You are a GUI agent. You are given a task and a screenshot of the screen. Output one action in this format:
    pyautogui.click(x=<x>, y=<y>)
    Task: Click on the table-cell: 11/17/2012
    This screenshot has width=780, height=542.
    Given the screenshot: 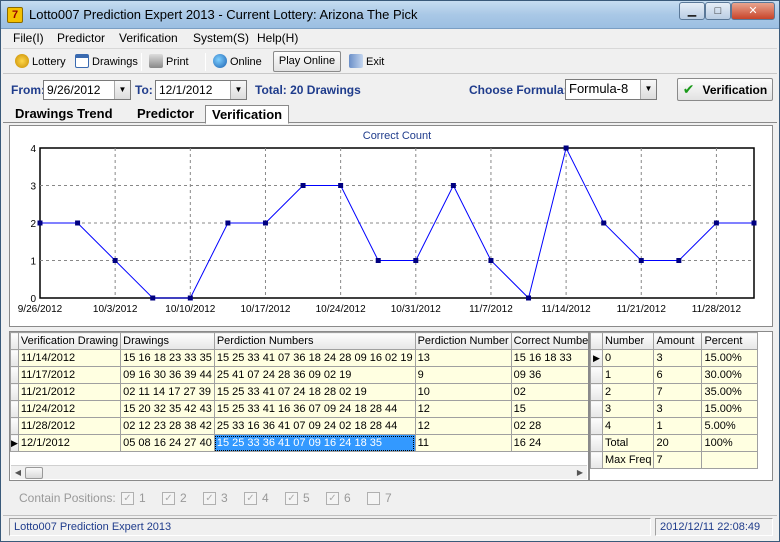 What is the action you would take?
    pyautogui.click(x=69, y=375)
    